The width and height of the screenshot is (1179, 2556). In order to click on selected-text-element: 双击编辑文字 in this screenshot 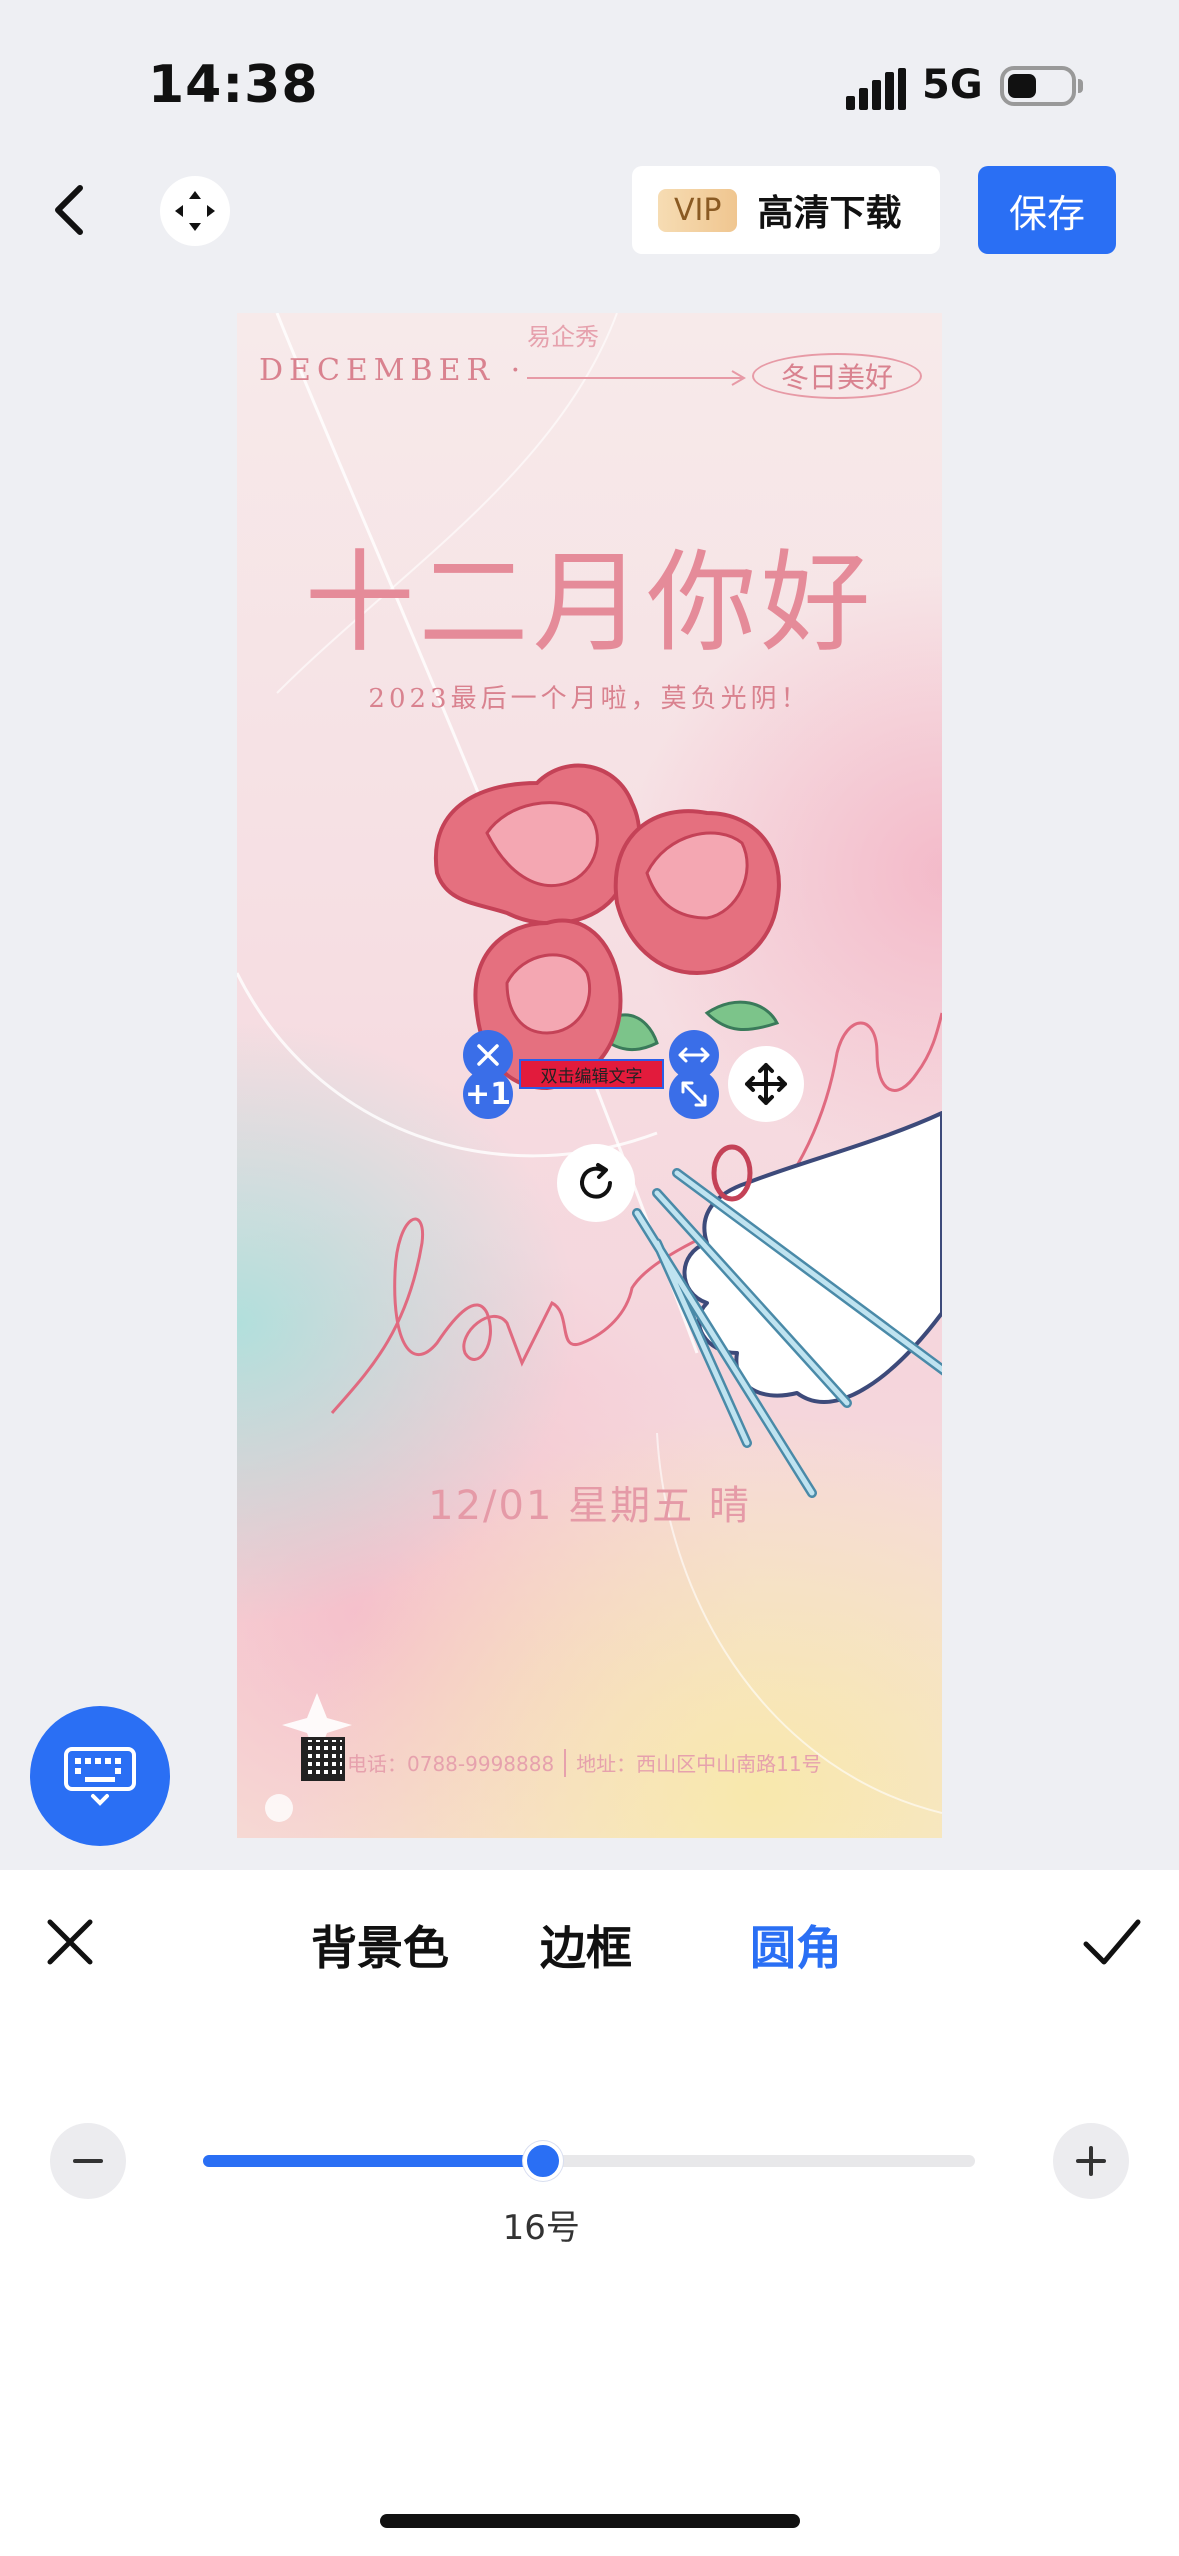, I will do `click(591, 1074)`.